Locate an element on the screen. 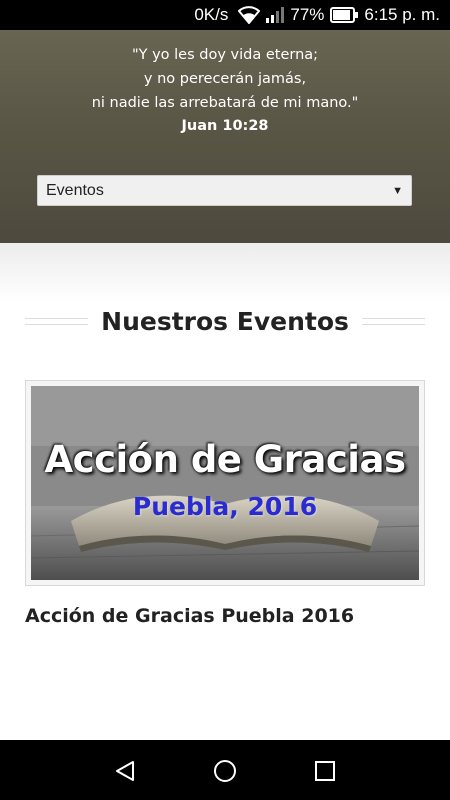 This screenshot has height=800, width=450. battery-level: 77% is located at coordinates (307, 14).